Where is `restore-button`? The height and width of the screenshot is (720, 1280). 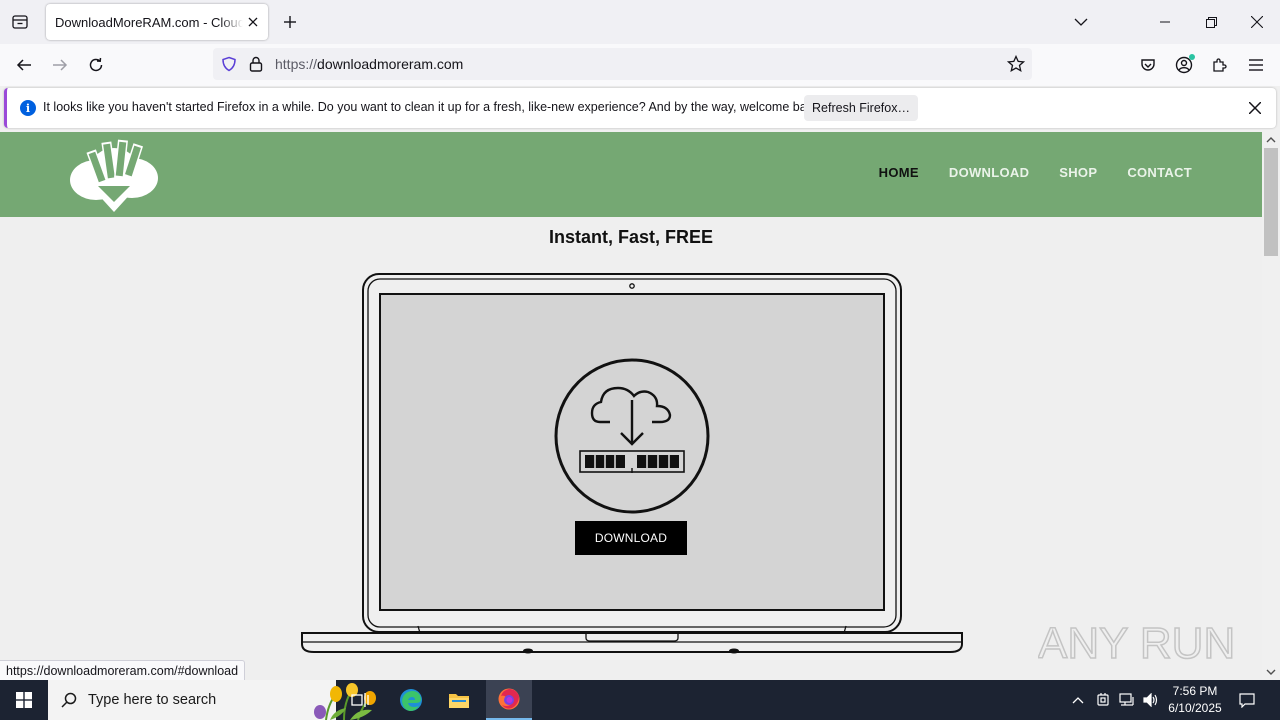
restore-button is located at coordinates (1211, 22).